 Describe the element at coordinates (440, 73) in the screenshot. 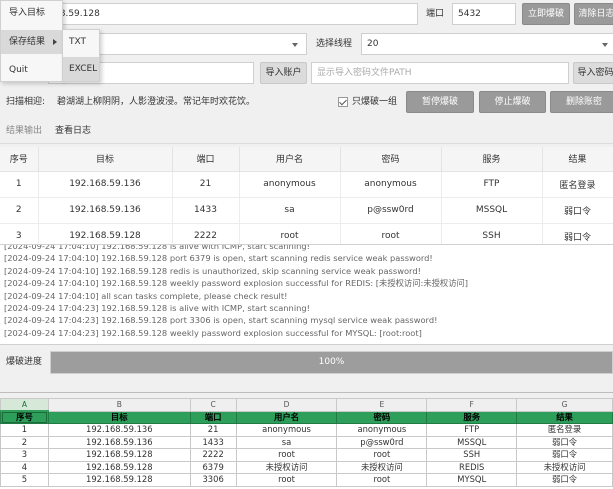

I see `password-path-input: 显示导入密码文件PATH` at that location.